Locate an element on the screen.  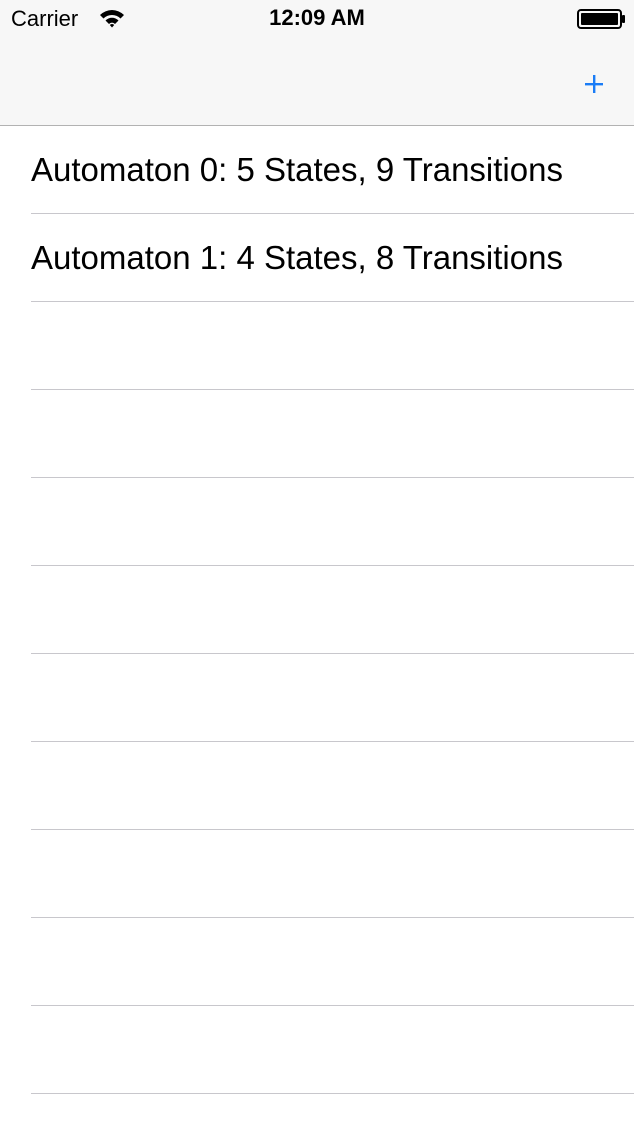
plus-icon is located at coordinates (594, 84).